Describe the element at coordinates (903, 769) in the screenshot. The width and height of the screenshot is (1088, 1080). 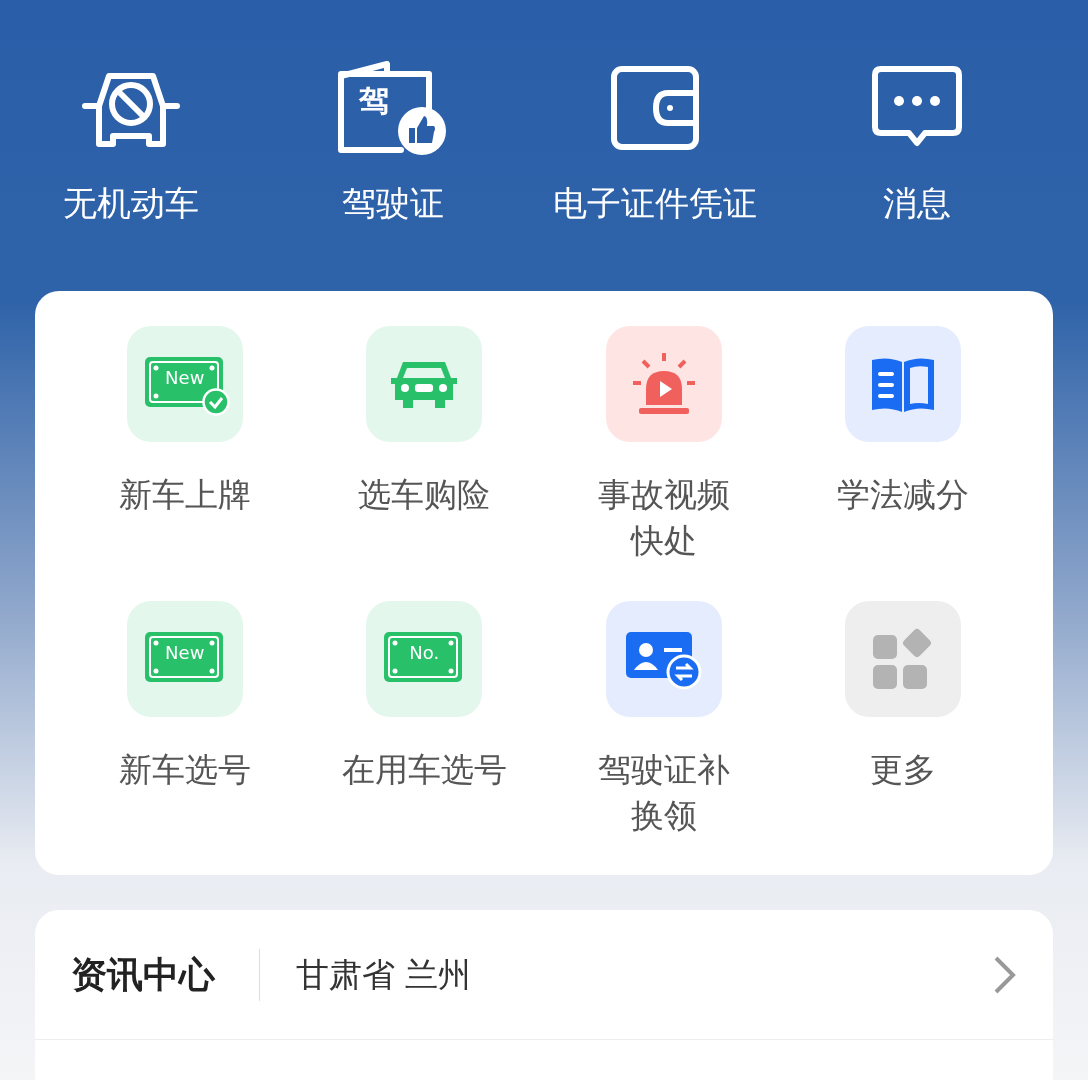
I see `service-label: 更多` at that location.